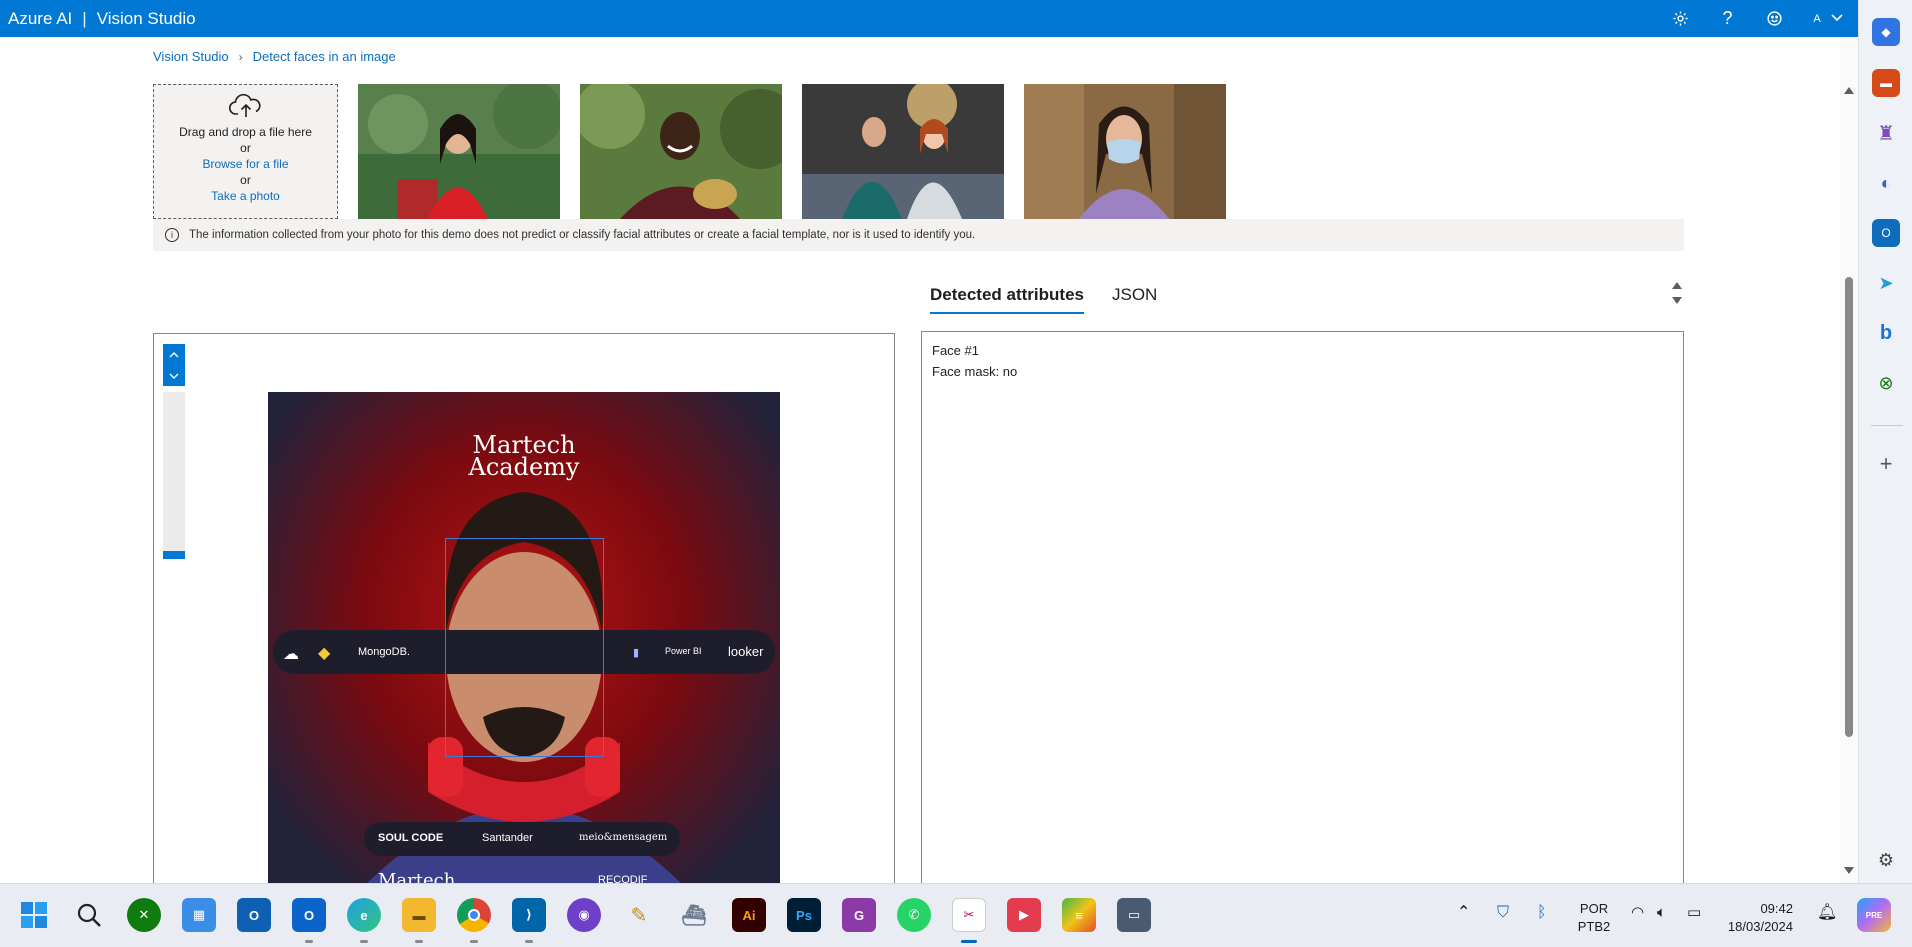 This screenshot has height=947, width=1912. I want to click on xbox-icon: ✕, so click(144, 915).